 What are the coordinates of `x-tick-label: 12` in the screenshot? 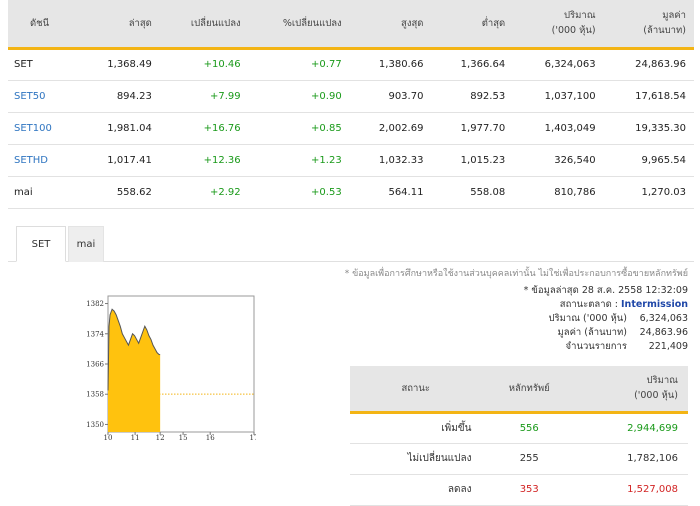 It's located at (160, 438).